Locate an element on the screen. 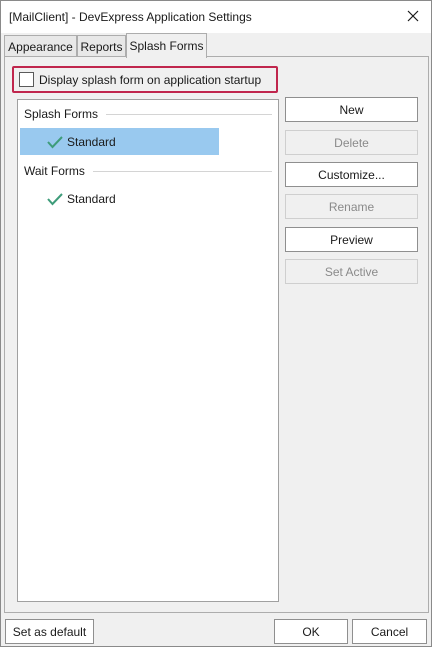 The image size is (432, 647). tab-label: Appearance is located at coordinates (40, 46).